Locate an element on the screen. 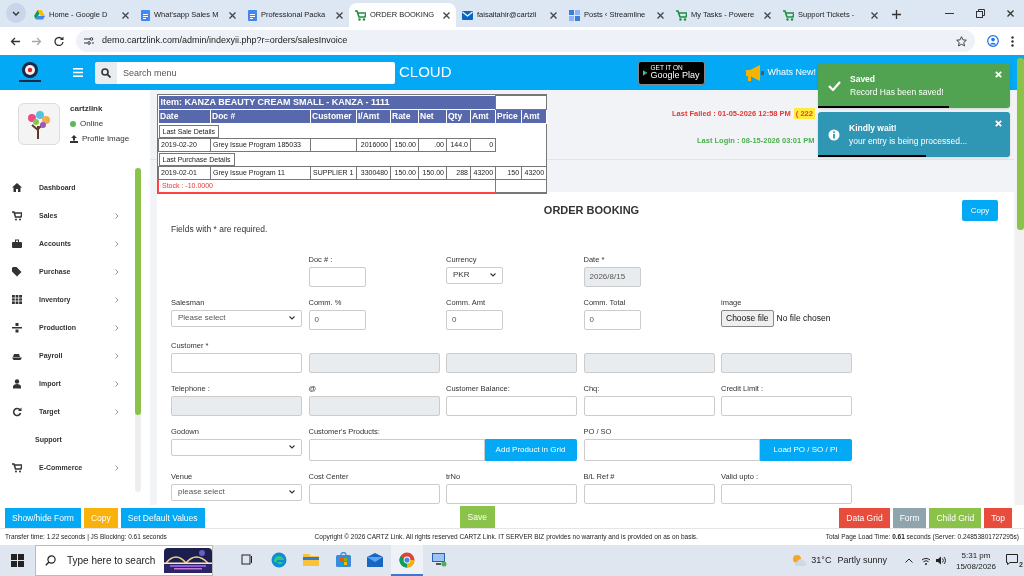 This screenshot has height=576, width=1024. menu-icon is located at coordinates (78, 72).